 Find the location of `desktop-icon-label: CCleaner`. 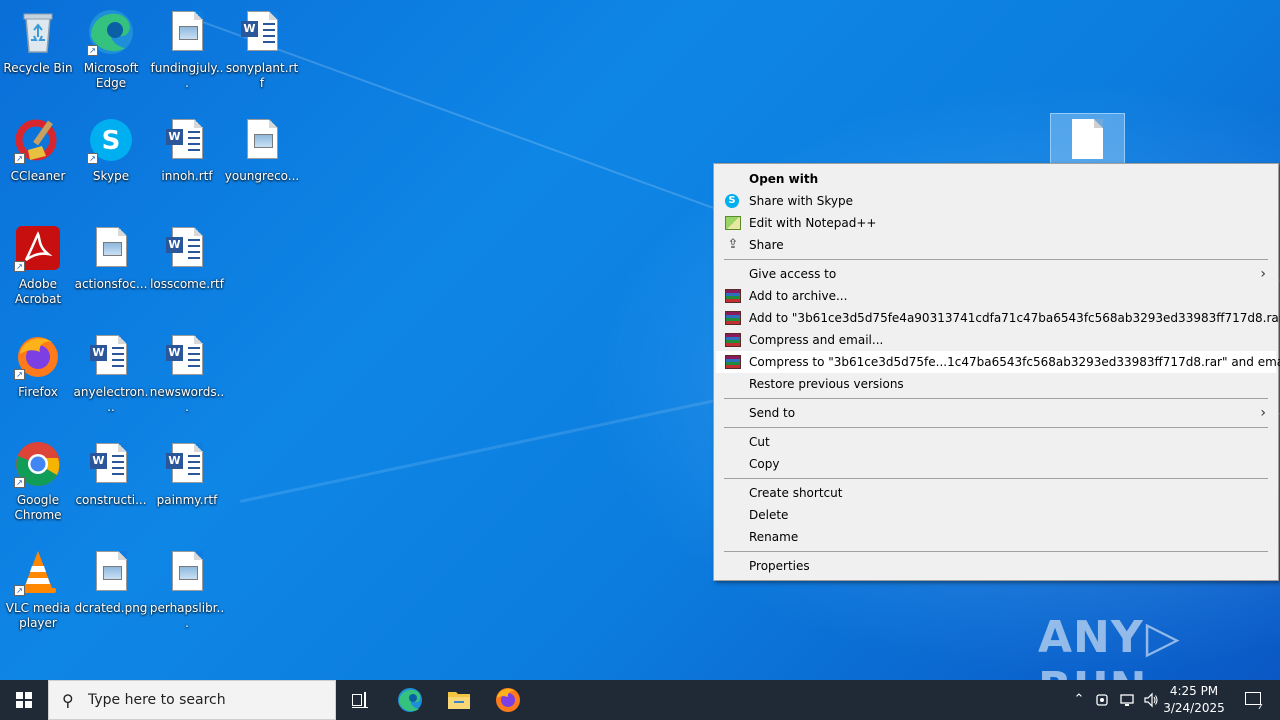

desktop-icon-label: CCleaner is located at coordinates (38, 176).